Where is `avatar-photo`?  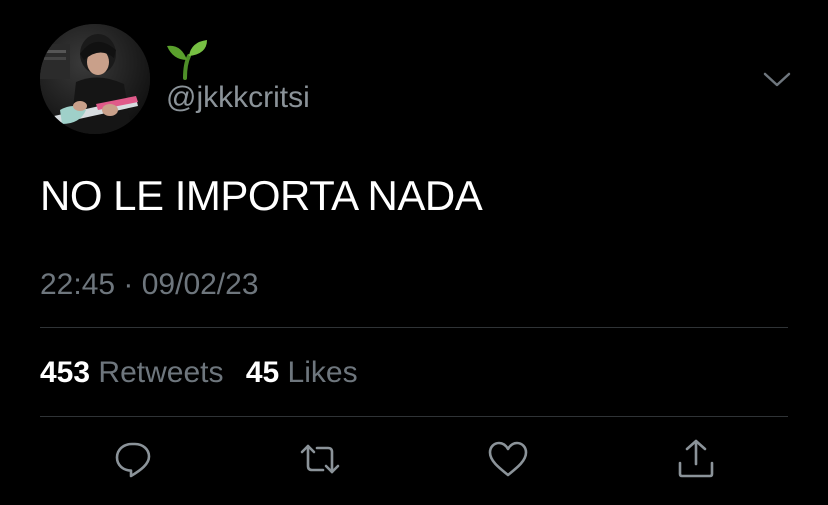 avatar-photo is located at coordinates (95, 79).